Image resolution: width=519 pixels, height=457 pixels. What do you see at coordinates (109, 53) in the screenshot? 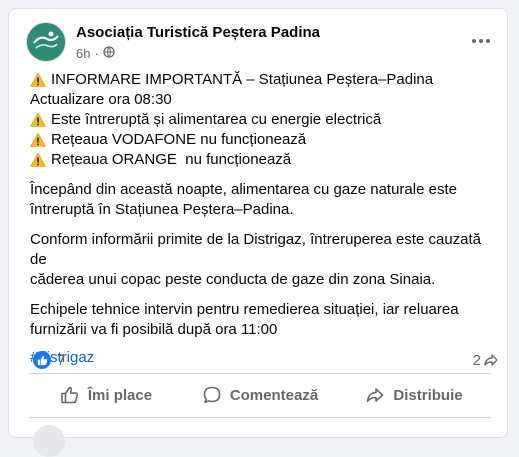
I see `globe-icon` at bounding box center [109, 53].